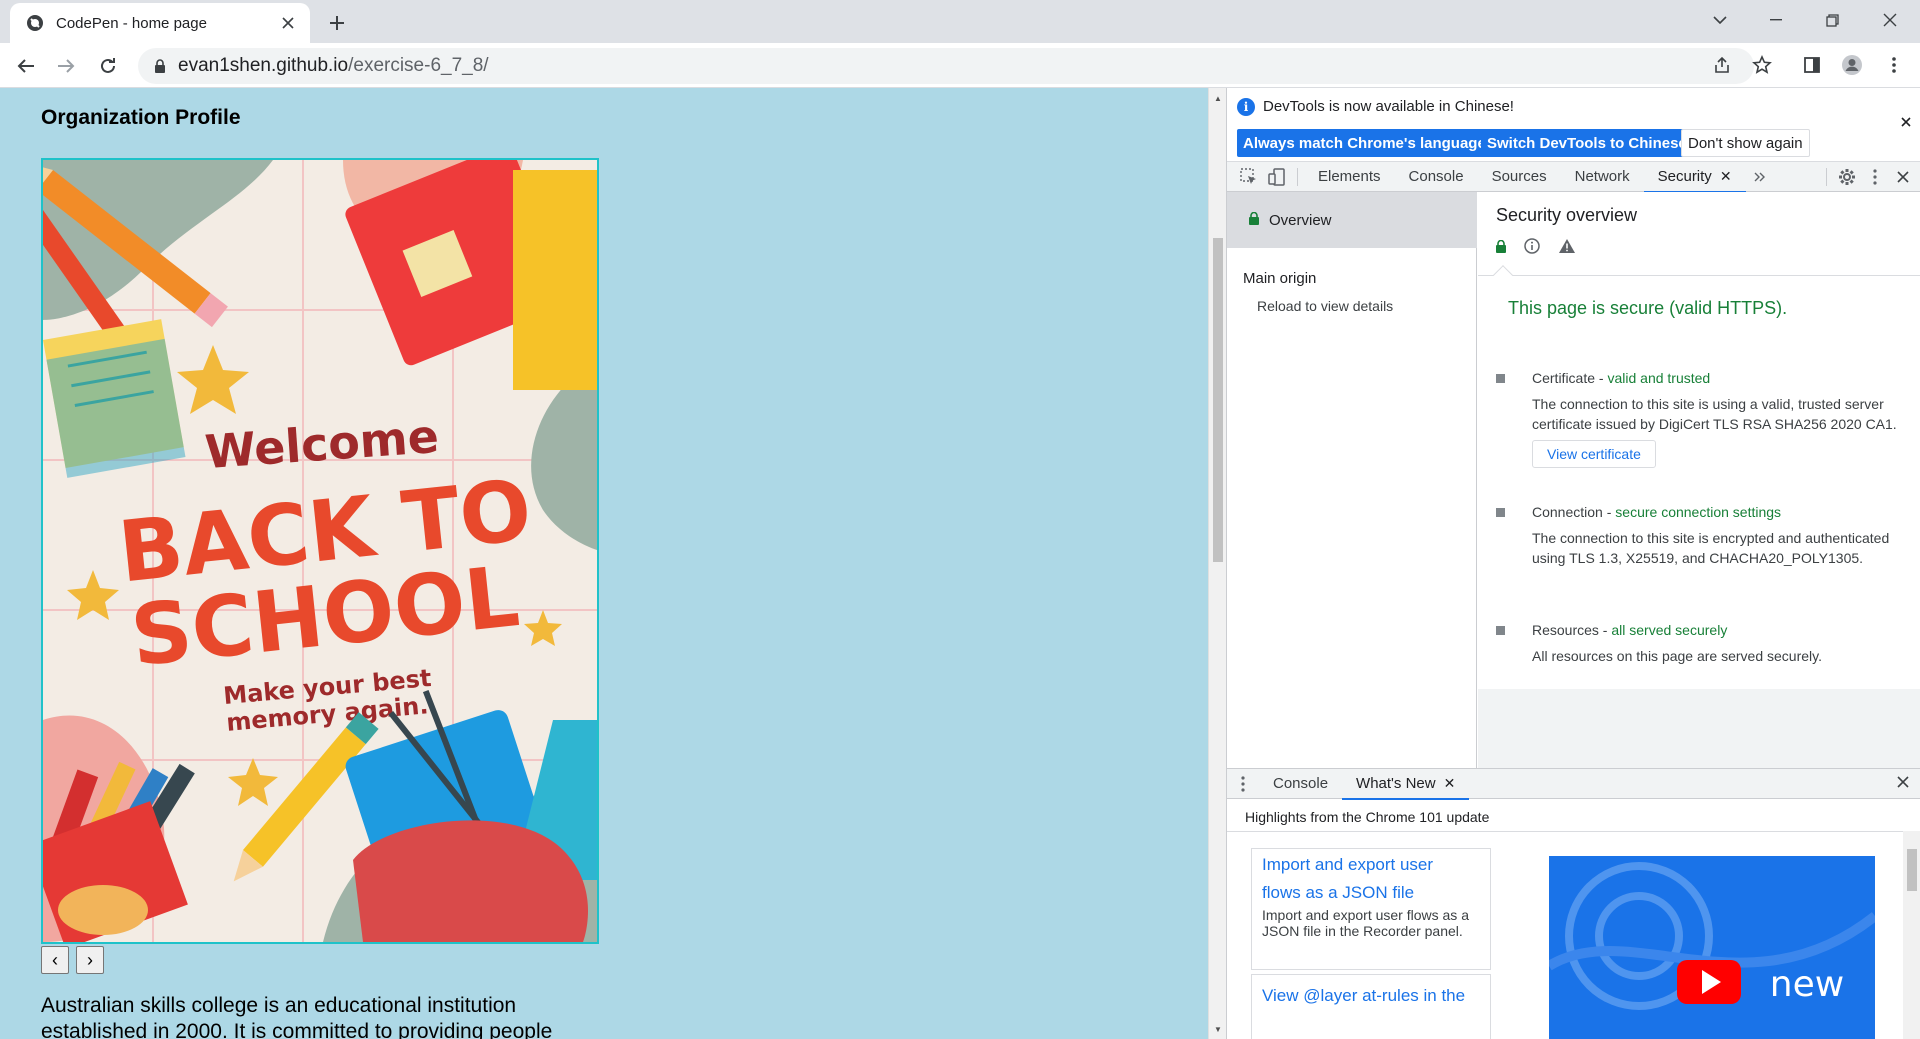 The width and height of the screenshot is (1920, 1039). What do you see at coordinates (1594, 454) in the screenshot?
I see `view-certificate-button: View certificate` at bounding box center [1594, 454].